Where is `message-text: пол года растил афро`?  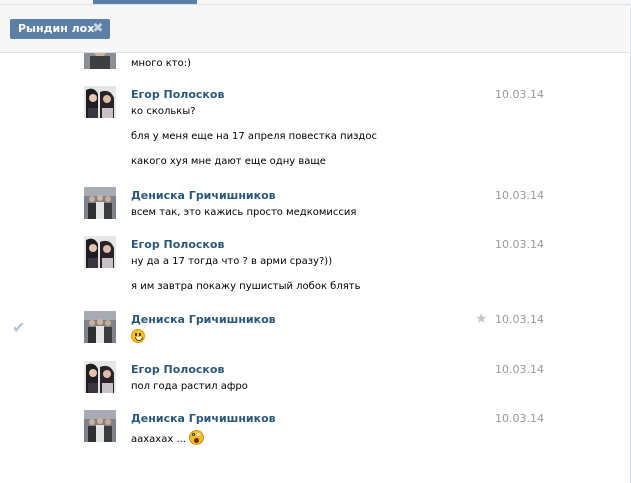
message-text: пол года растил афро is located at coordinates (189, 386).